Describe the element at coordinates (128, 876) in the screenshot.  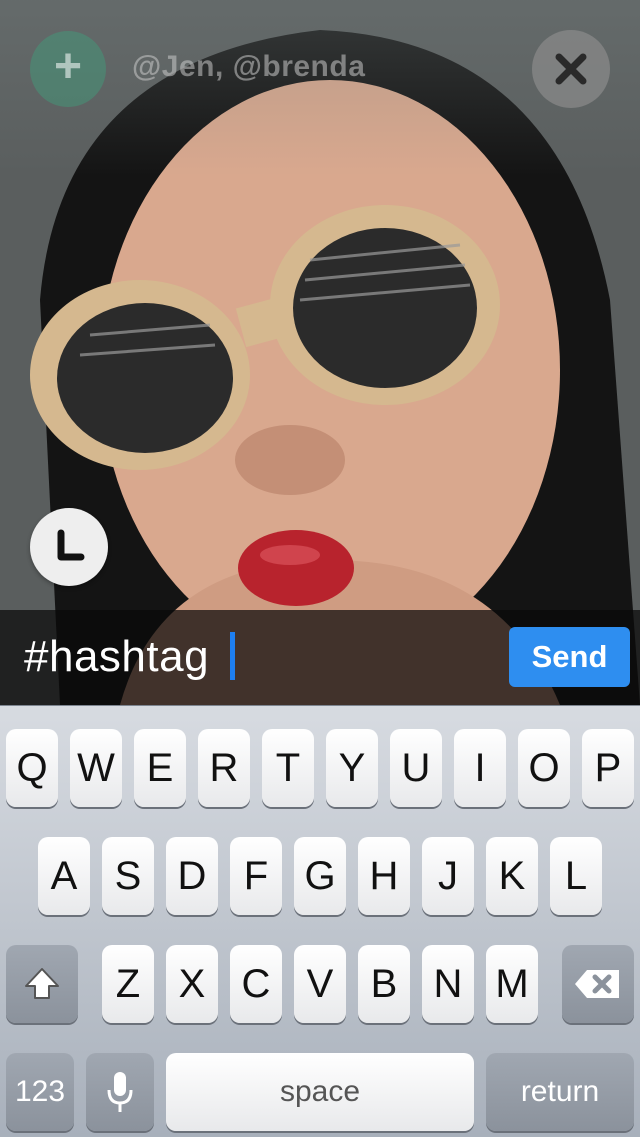
I see `key-s: S` at that location.